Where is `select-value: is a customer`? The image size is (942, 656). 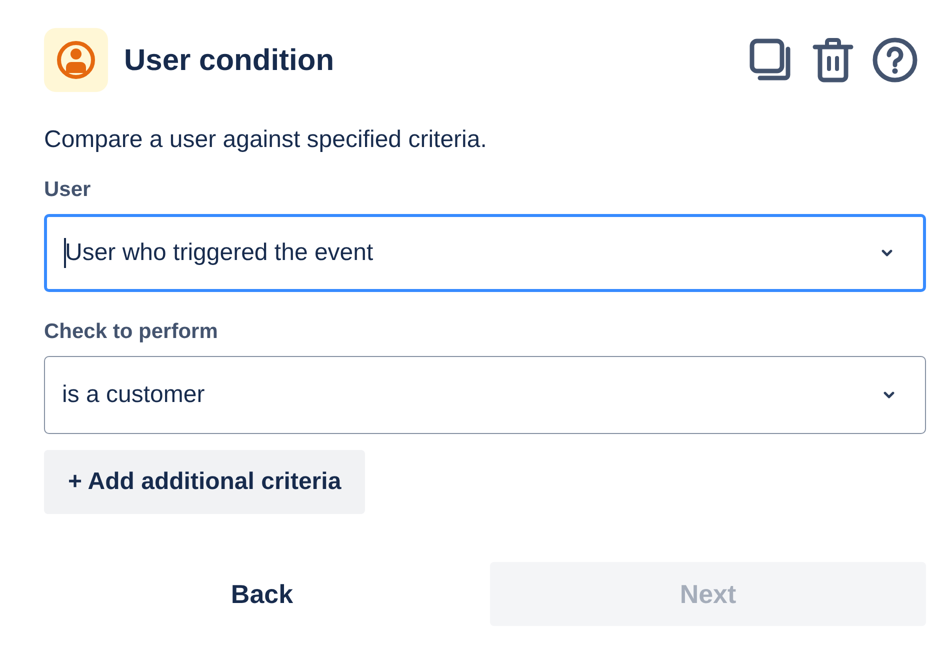
select-value: is a customer is located at coordinates (134, 395).